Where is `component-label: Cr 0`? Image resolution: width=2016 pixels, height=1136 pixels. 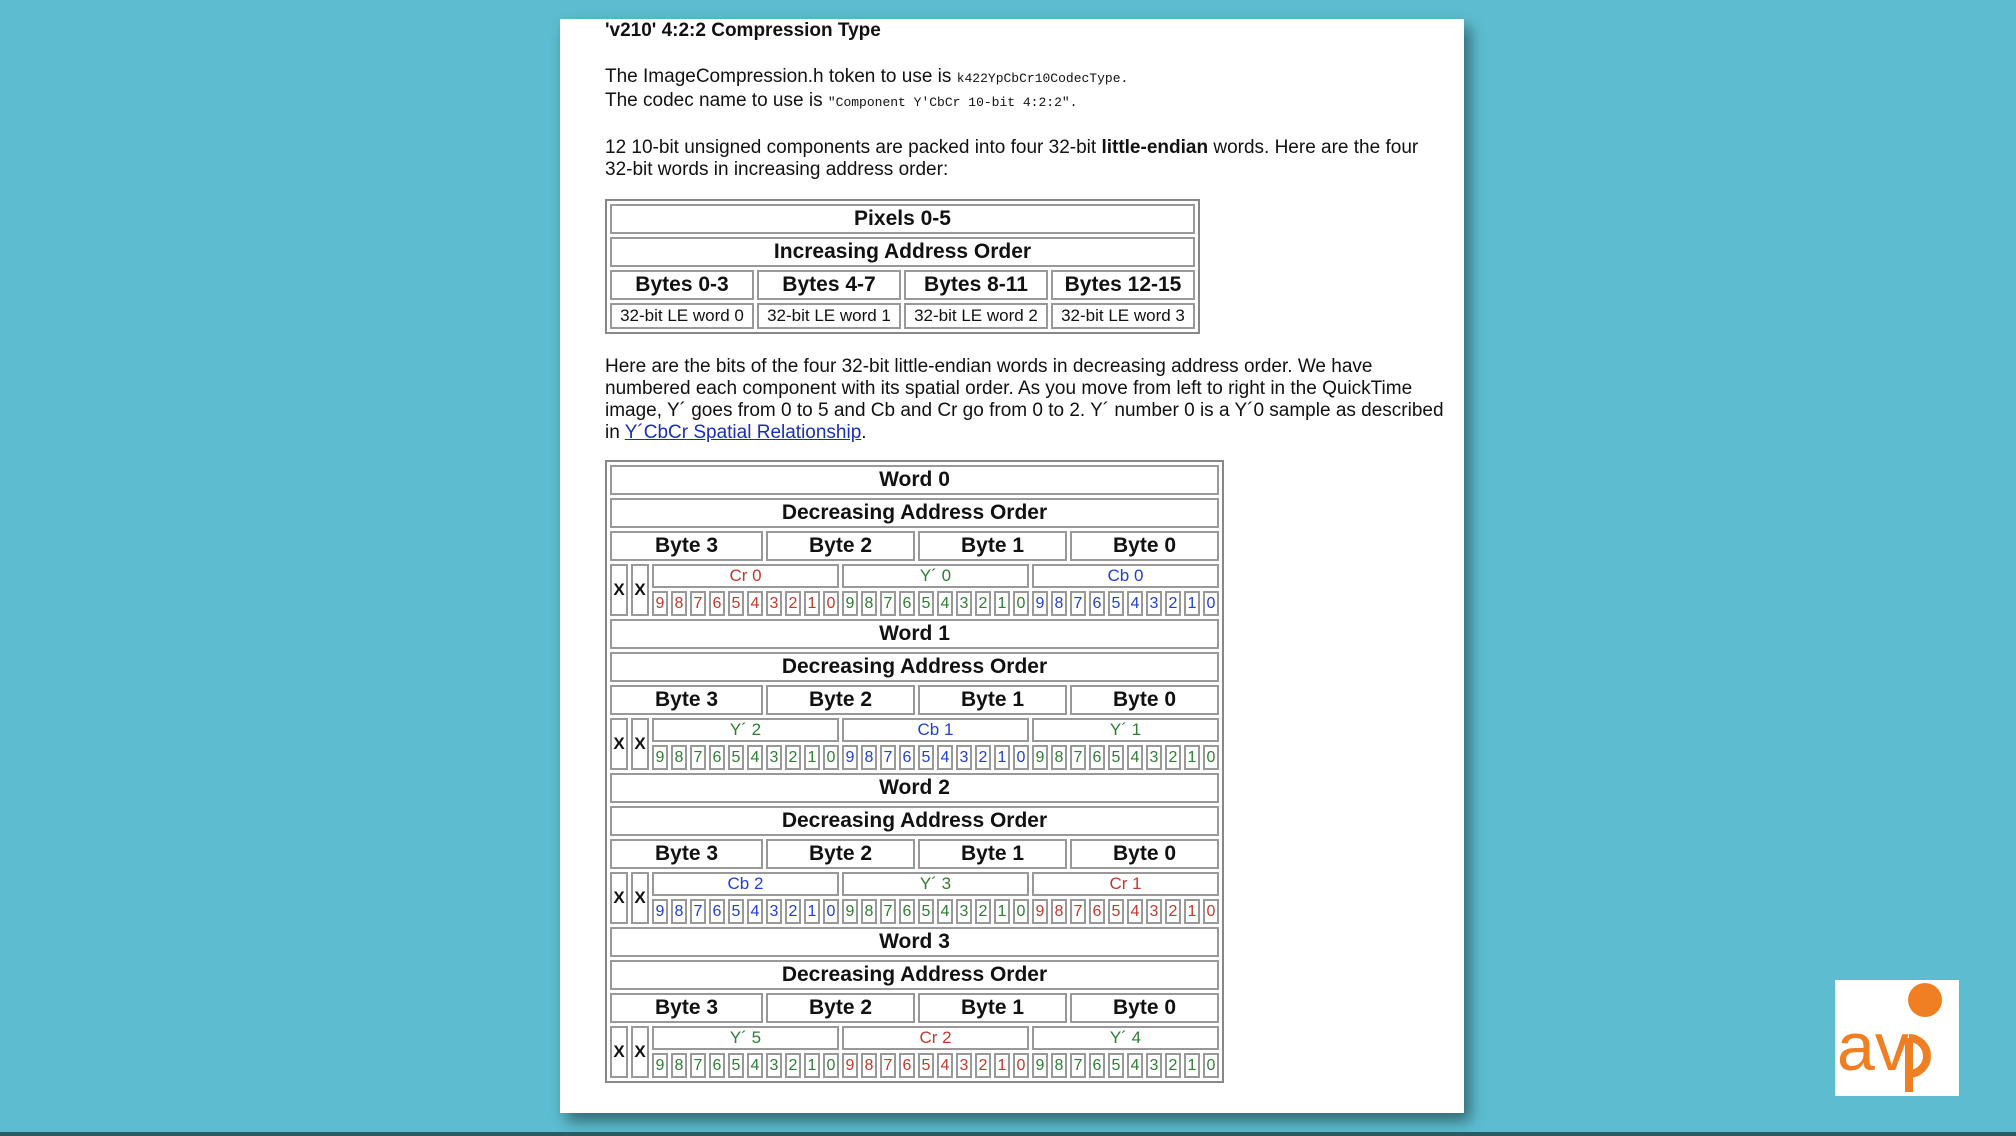 component-label: Cr 0 is located at coordinates (745, 576).